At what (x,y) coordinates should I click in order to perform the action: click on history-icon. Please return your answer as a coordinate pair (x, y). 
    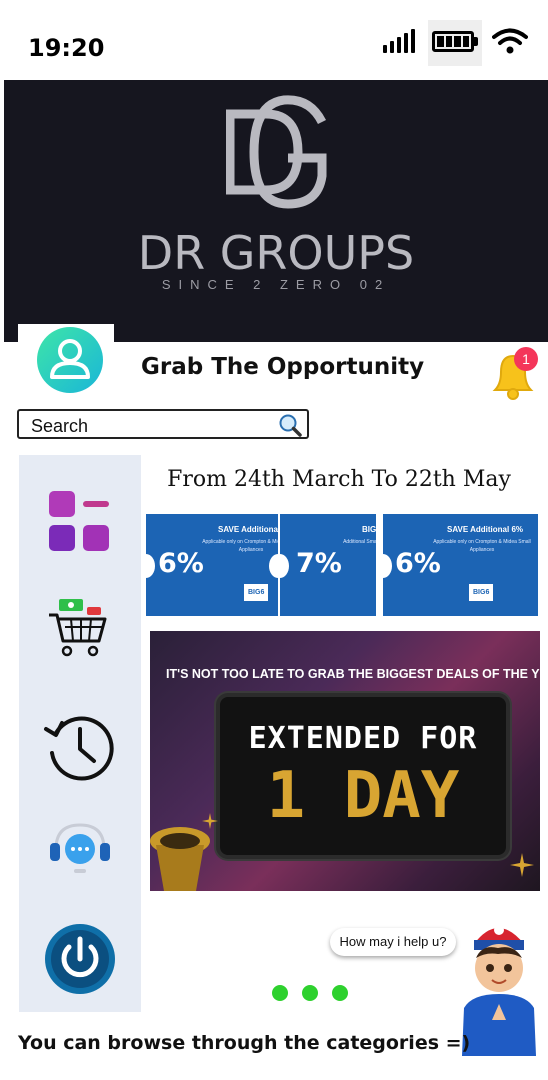
    Looking at the image, I should click on (79, 748).